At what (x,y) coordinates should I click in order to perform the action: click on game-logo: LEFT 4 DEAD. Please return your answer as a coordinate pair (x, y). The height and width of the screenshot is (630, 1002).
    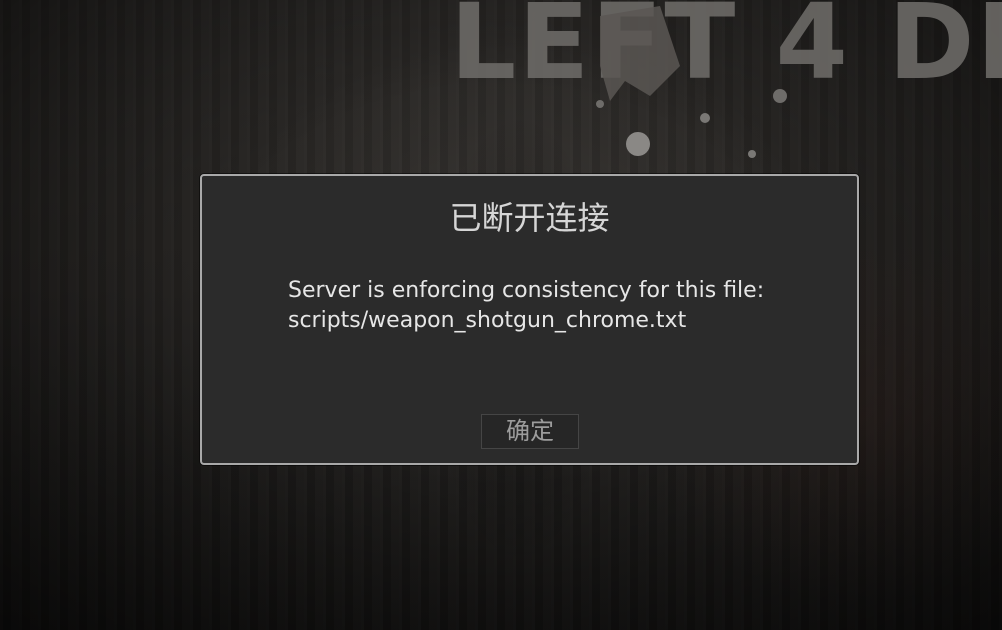
    Looking at the image, I should click on (726, 79).